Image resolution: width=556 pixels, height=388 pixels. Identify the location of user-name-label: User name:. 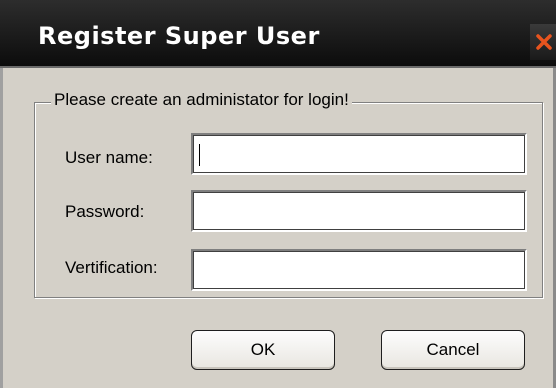
(109, 157).